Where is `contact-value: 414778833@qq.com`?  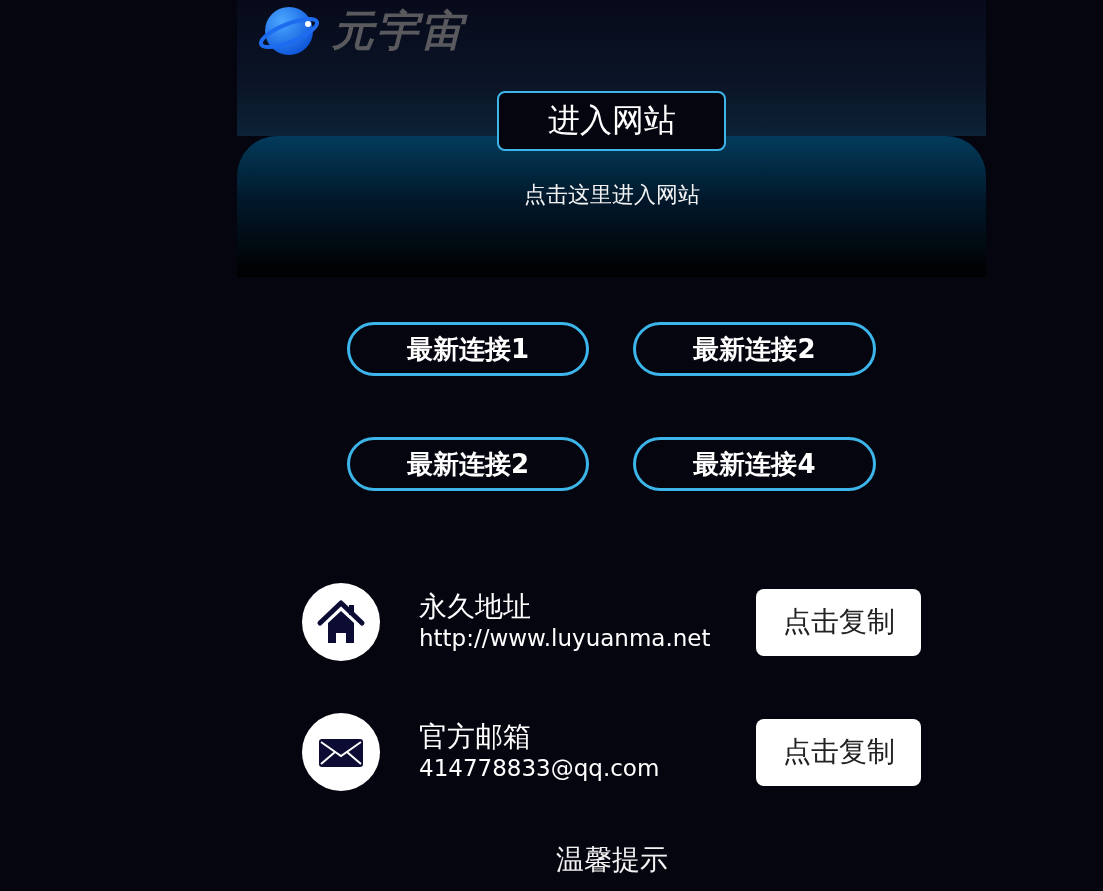 contact-value: 414778833@qq.com is located at coordinates (539, 768).